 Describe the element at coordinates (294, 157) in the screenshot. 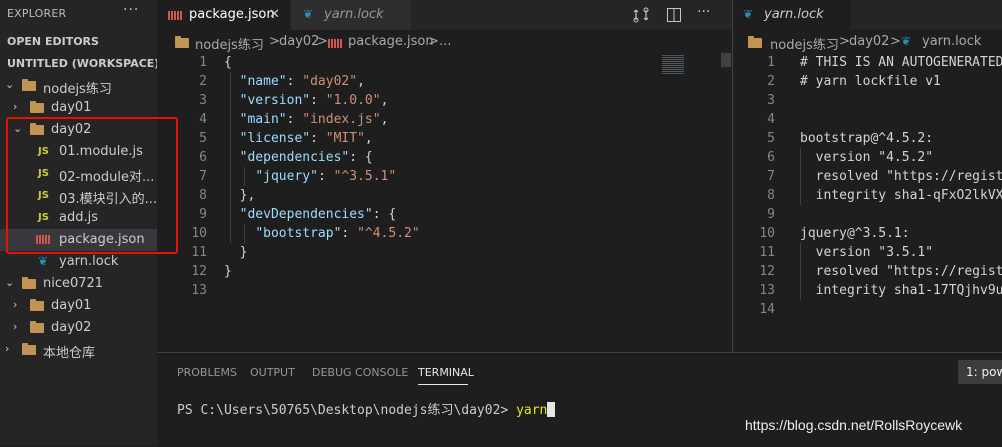

I see `json-key: "dependencies"` at that location.